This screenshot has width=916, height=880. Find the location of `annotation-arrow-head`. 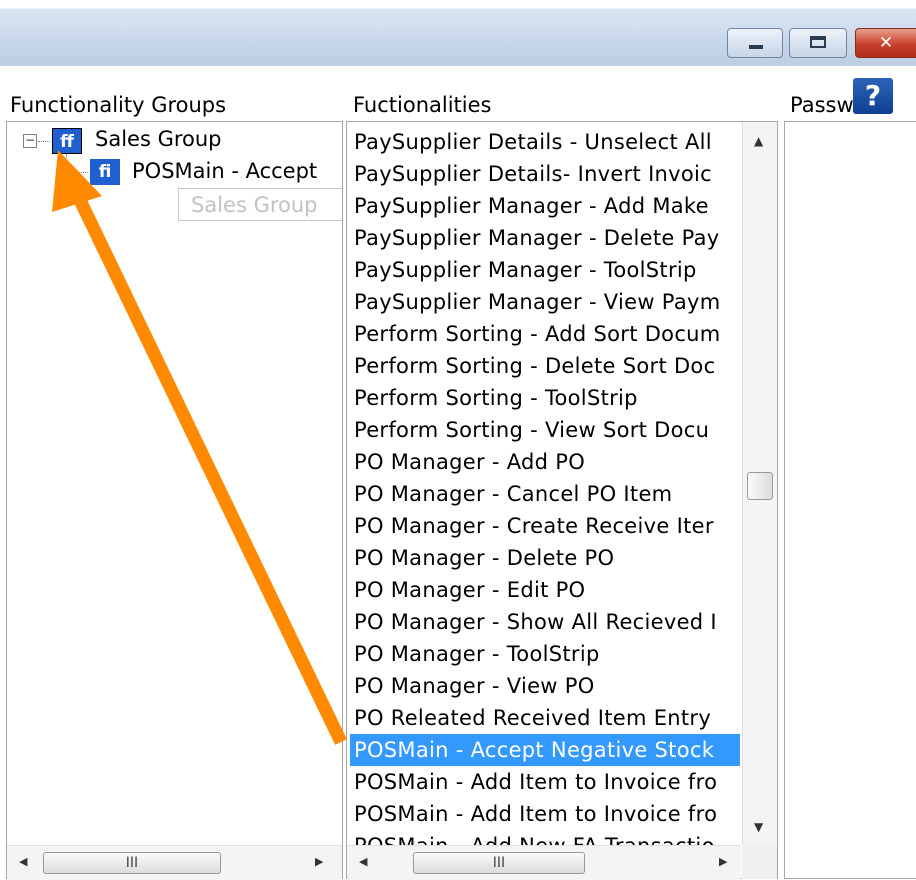

annotation-arrow-head is located at coordinates (77, 181).